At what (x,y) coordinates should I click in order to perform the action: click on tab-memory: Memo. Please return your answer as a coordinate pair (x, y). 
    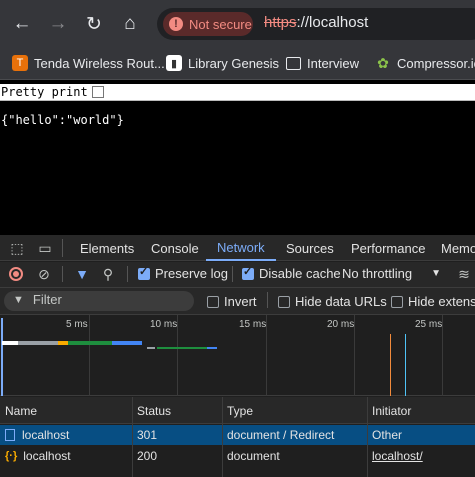
    Looking at the image, I should click on (458, 248).